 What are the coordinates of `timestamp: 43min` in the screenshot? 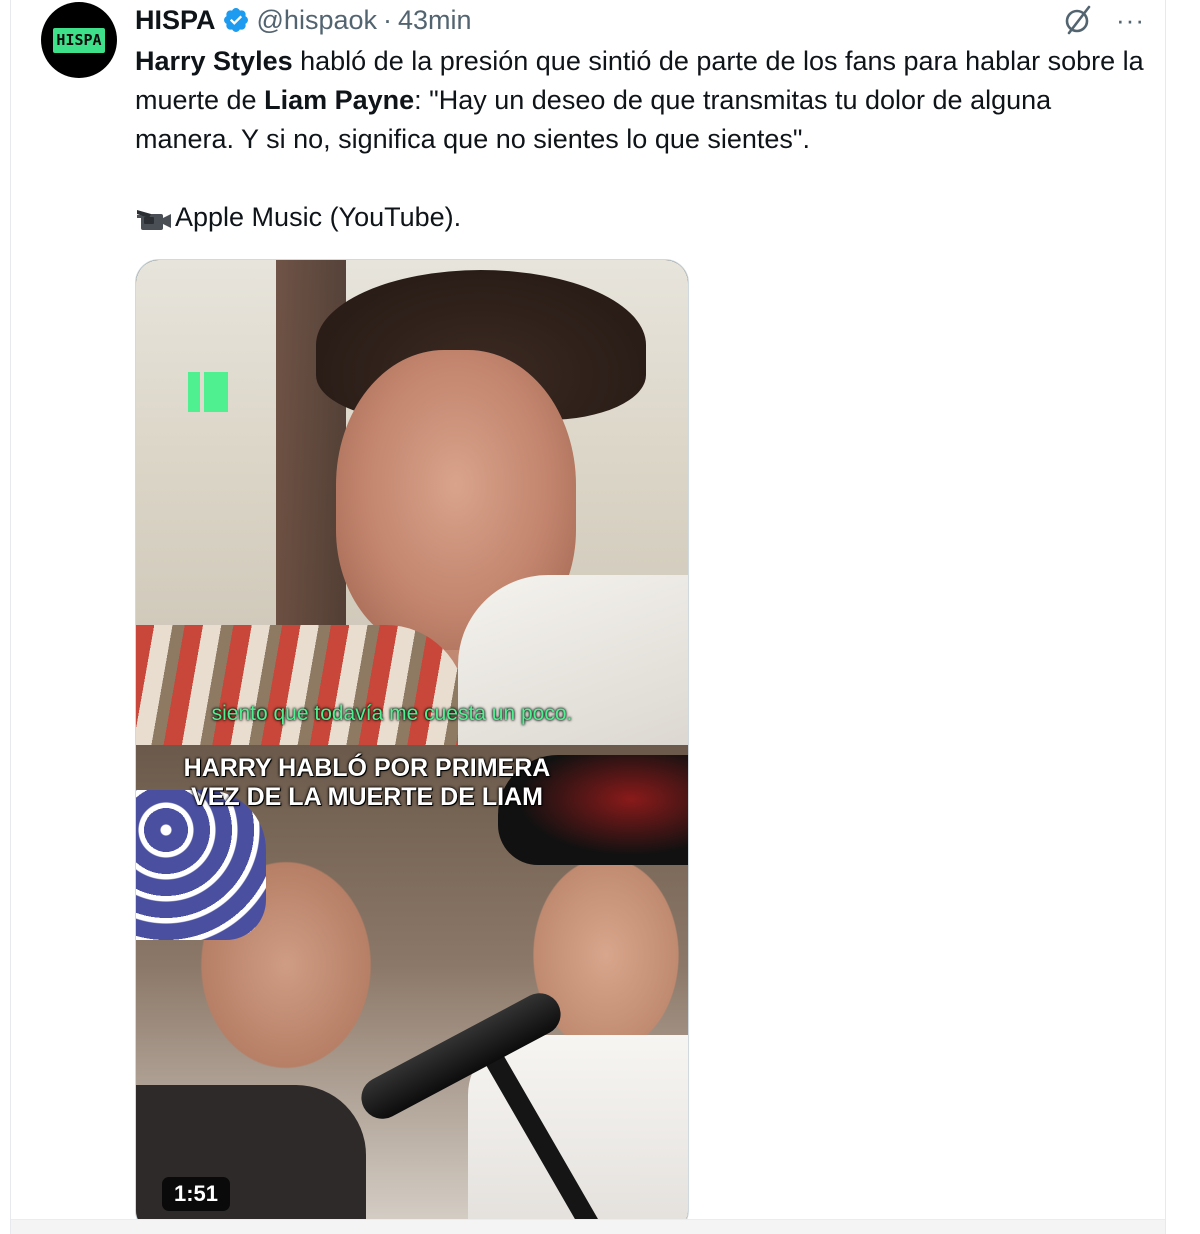 It's located at (435, 20).